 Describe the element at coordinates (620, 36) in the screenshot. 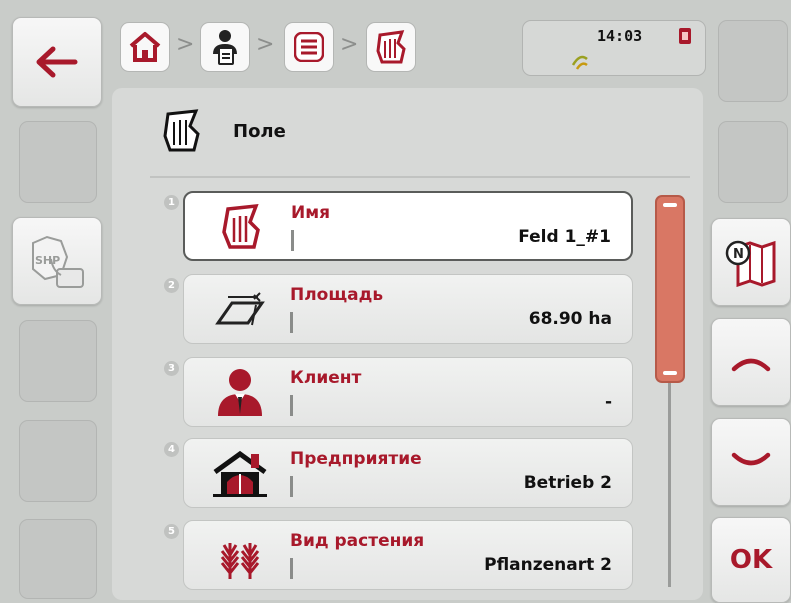

I see `clock-time: 14:03` at that location.